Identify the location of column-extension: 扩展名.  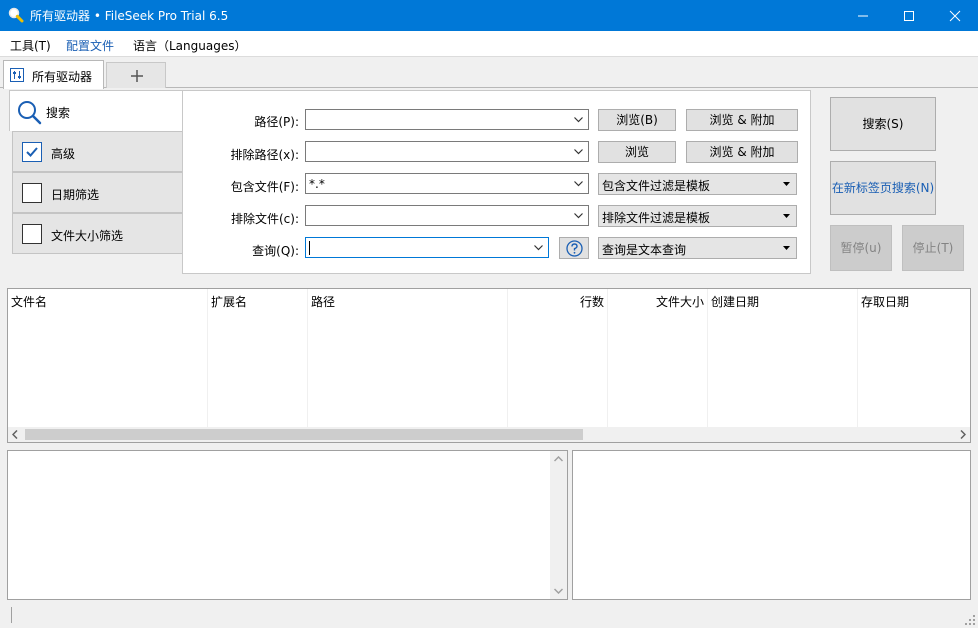
(258, 359).